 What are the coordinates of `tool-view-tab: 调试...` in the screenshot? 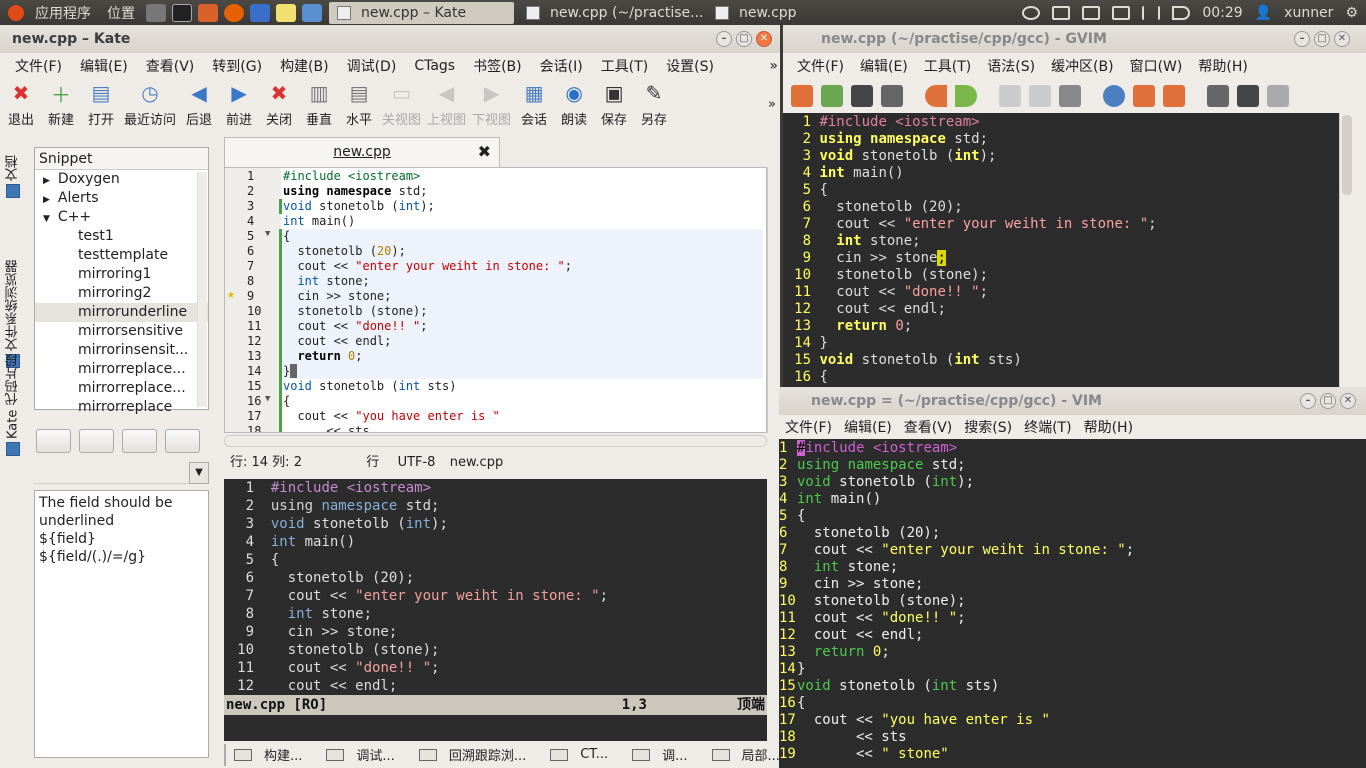 It's located at (364, 754).